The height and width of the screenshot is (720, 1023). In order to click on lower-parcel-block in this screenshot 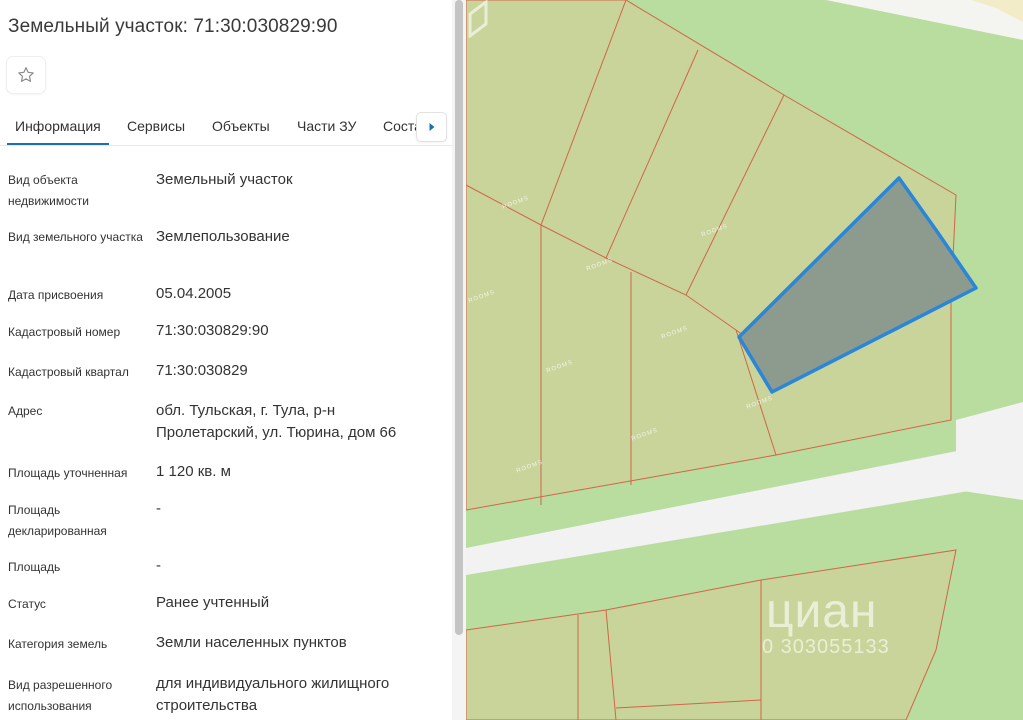, I will do `click(711, 634)`.